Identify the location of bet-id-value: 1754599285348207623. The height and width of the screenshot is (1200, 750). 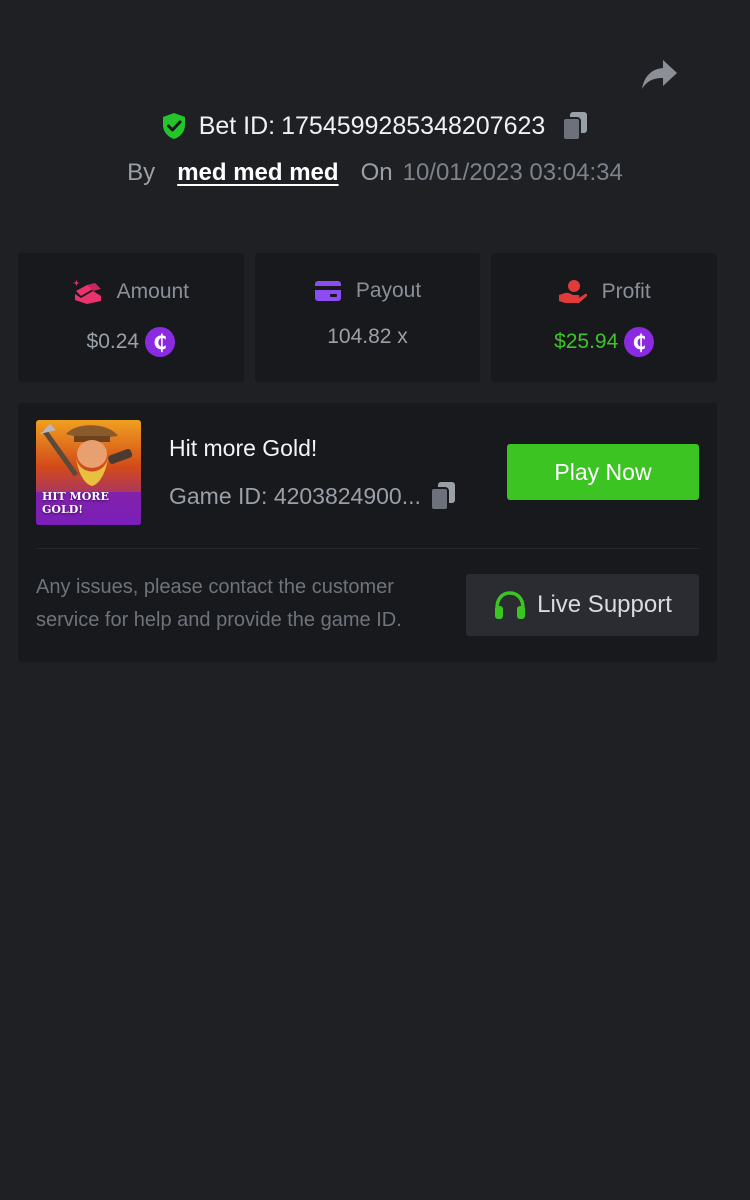
(413, 125).